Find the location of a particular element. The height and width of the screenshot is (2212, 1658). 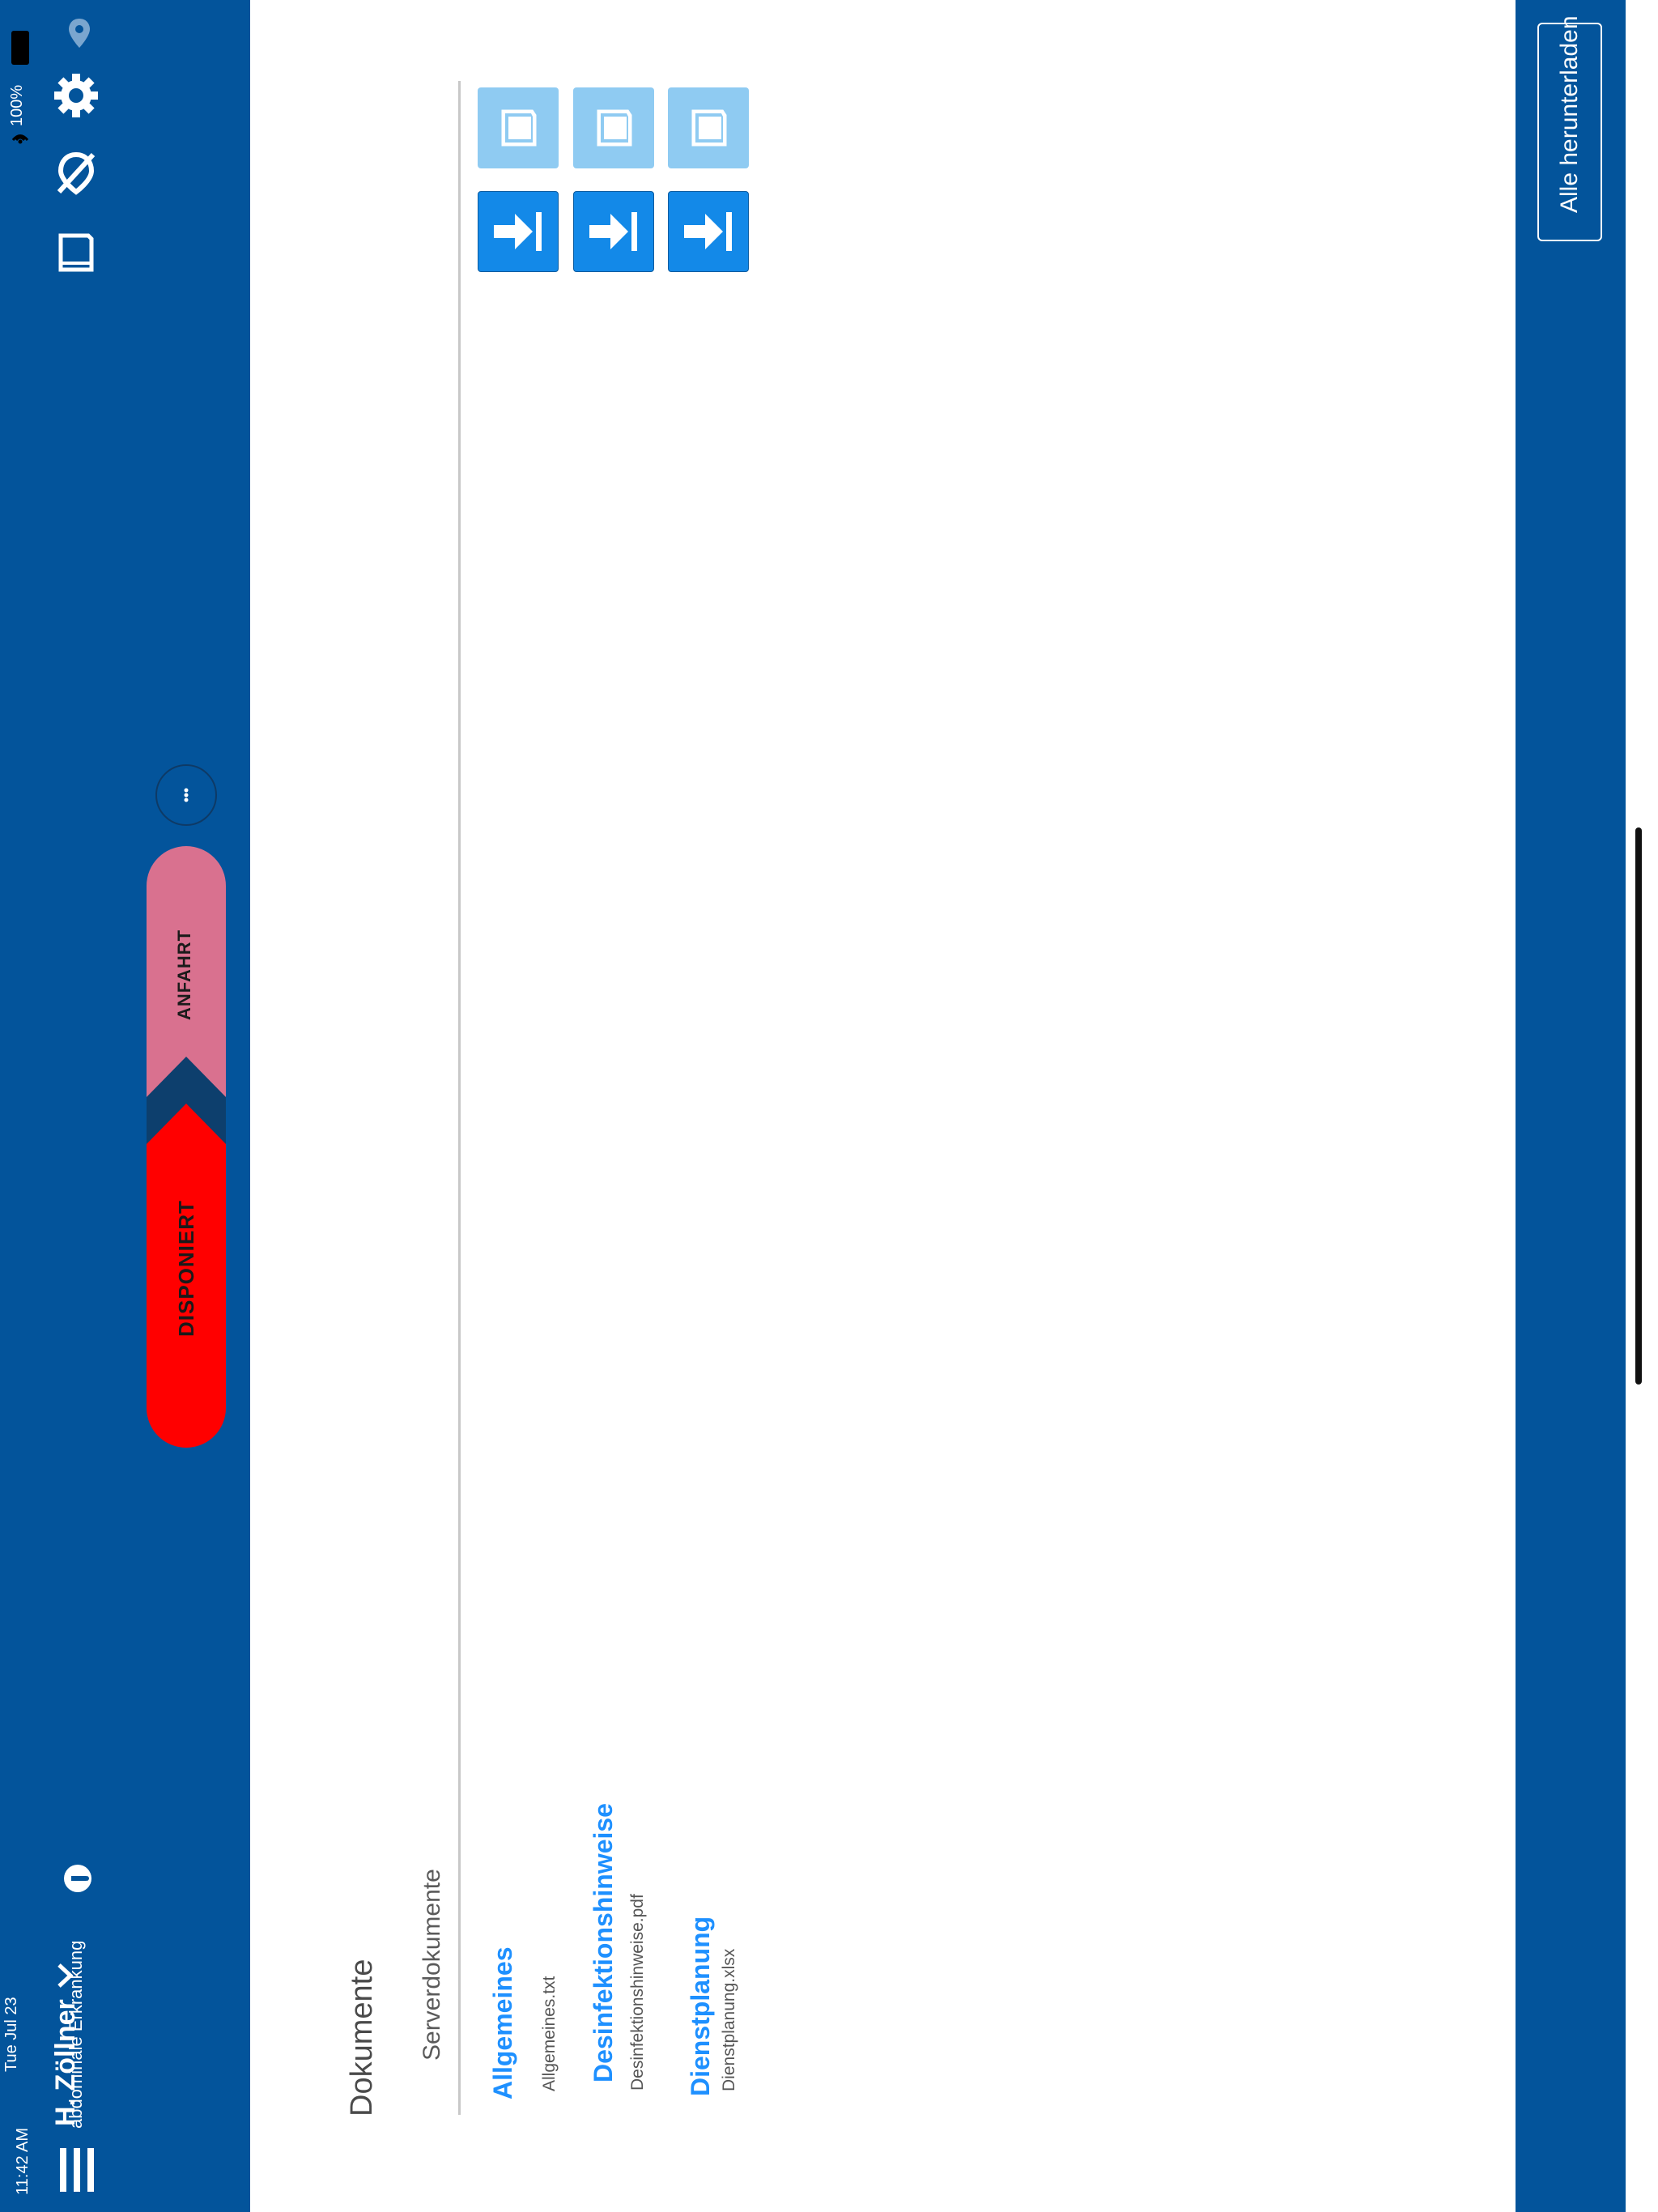

info-icon is located at coordinates (78, 1879).